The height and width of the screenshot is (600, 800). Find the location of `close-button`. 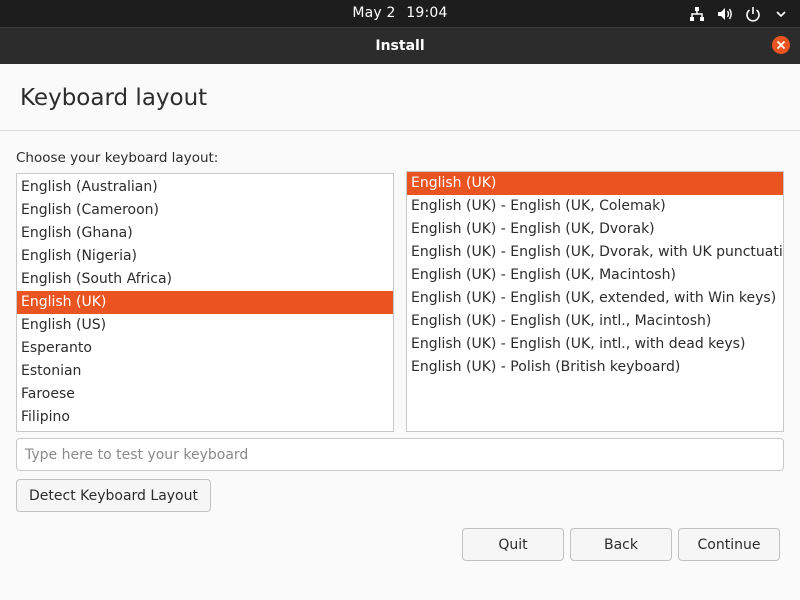

close-button is located at coordinates (781, 45).